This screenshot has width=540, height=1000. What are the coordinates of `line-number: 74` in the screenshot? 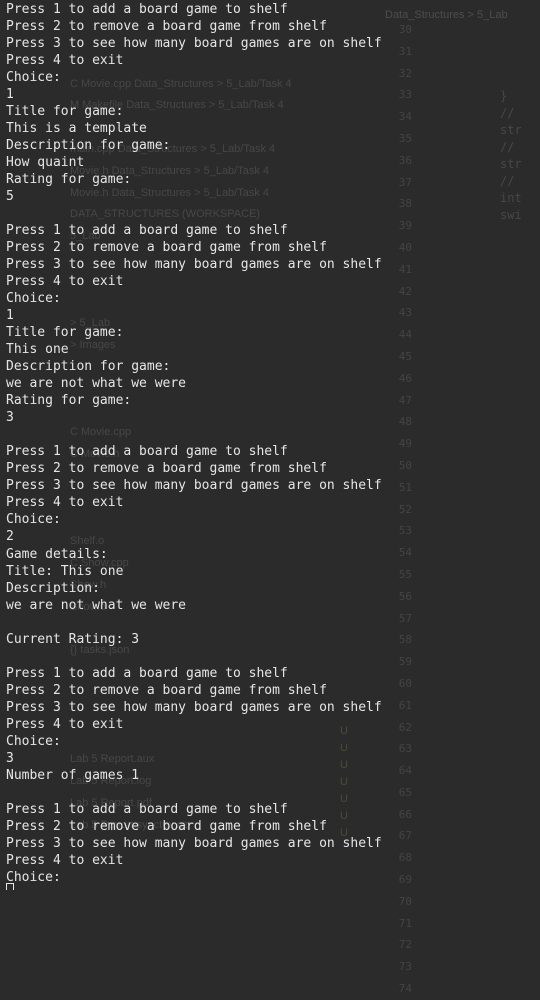 It's located at (405, 989).